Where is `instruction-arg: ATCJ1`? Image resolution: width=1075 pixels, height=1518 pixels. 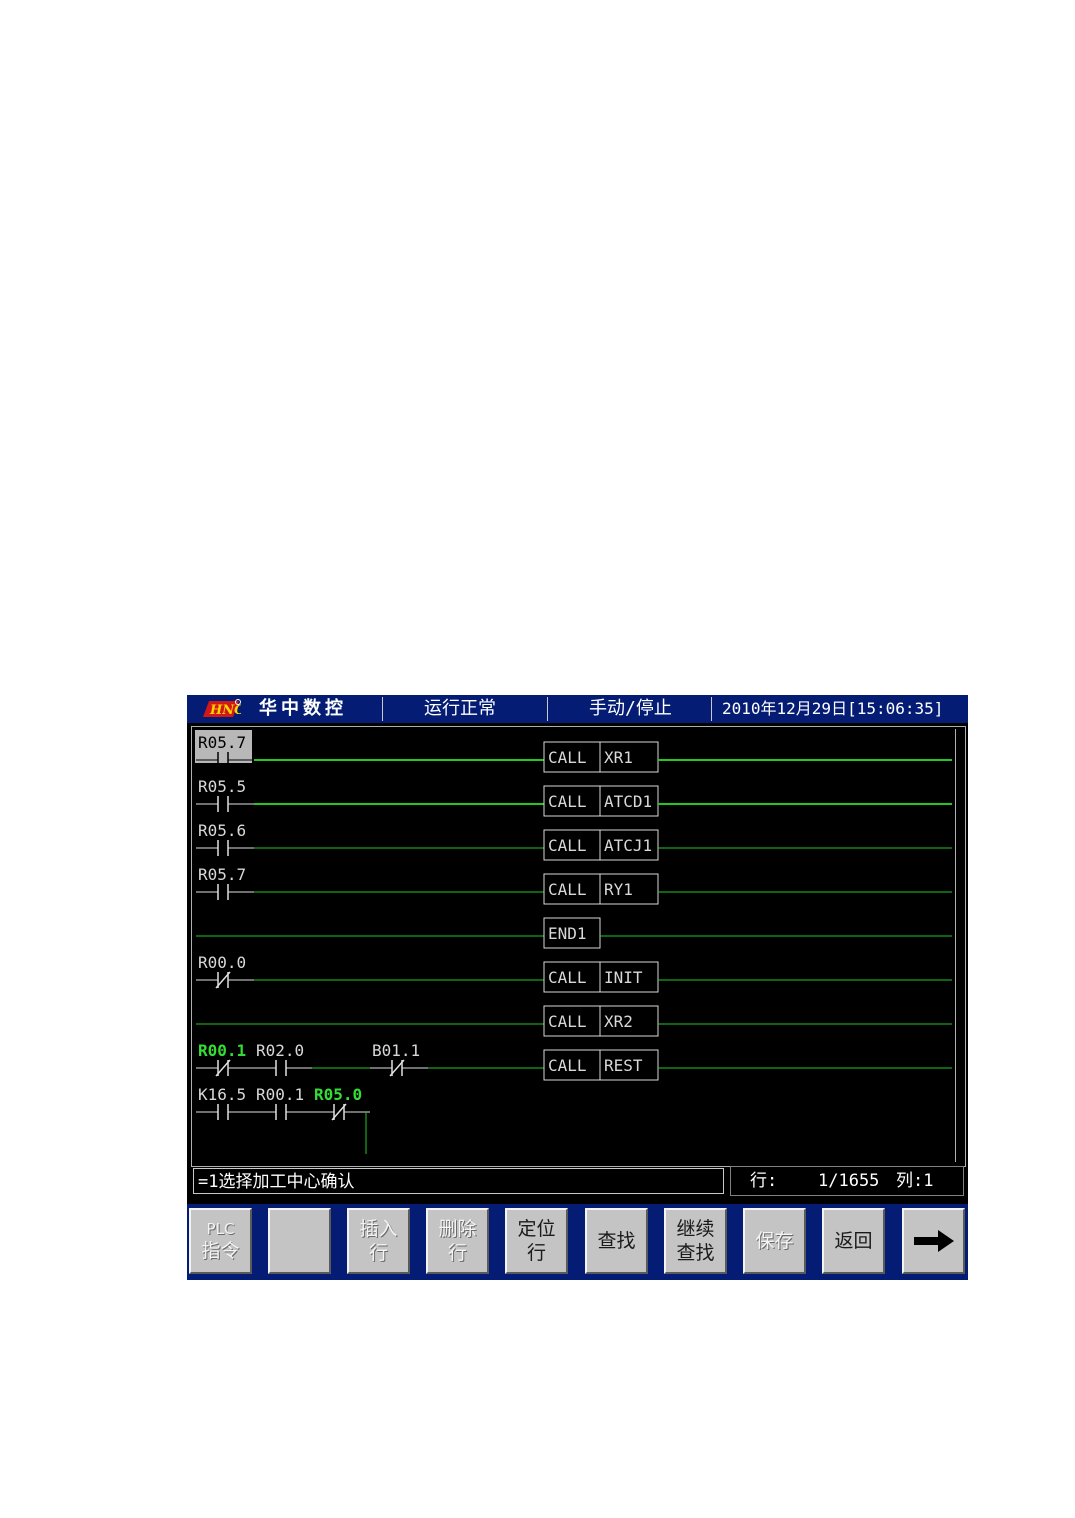
instruction-arg: ATCJ1 is located at coordinates (628, 845).